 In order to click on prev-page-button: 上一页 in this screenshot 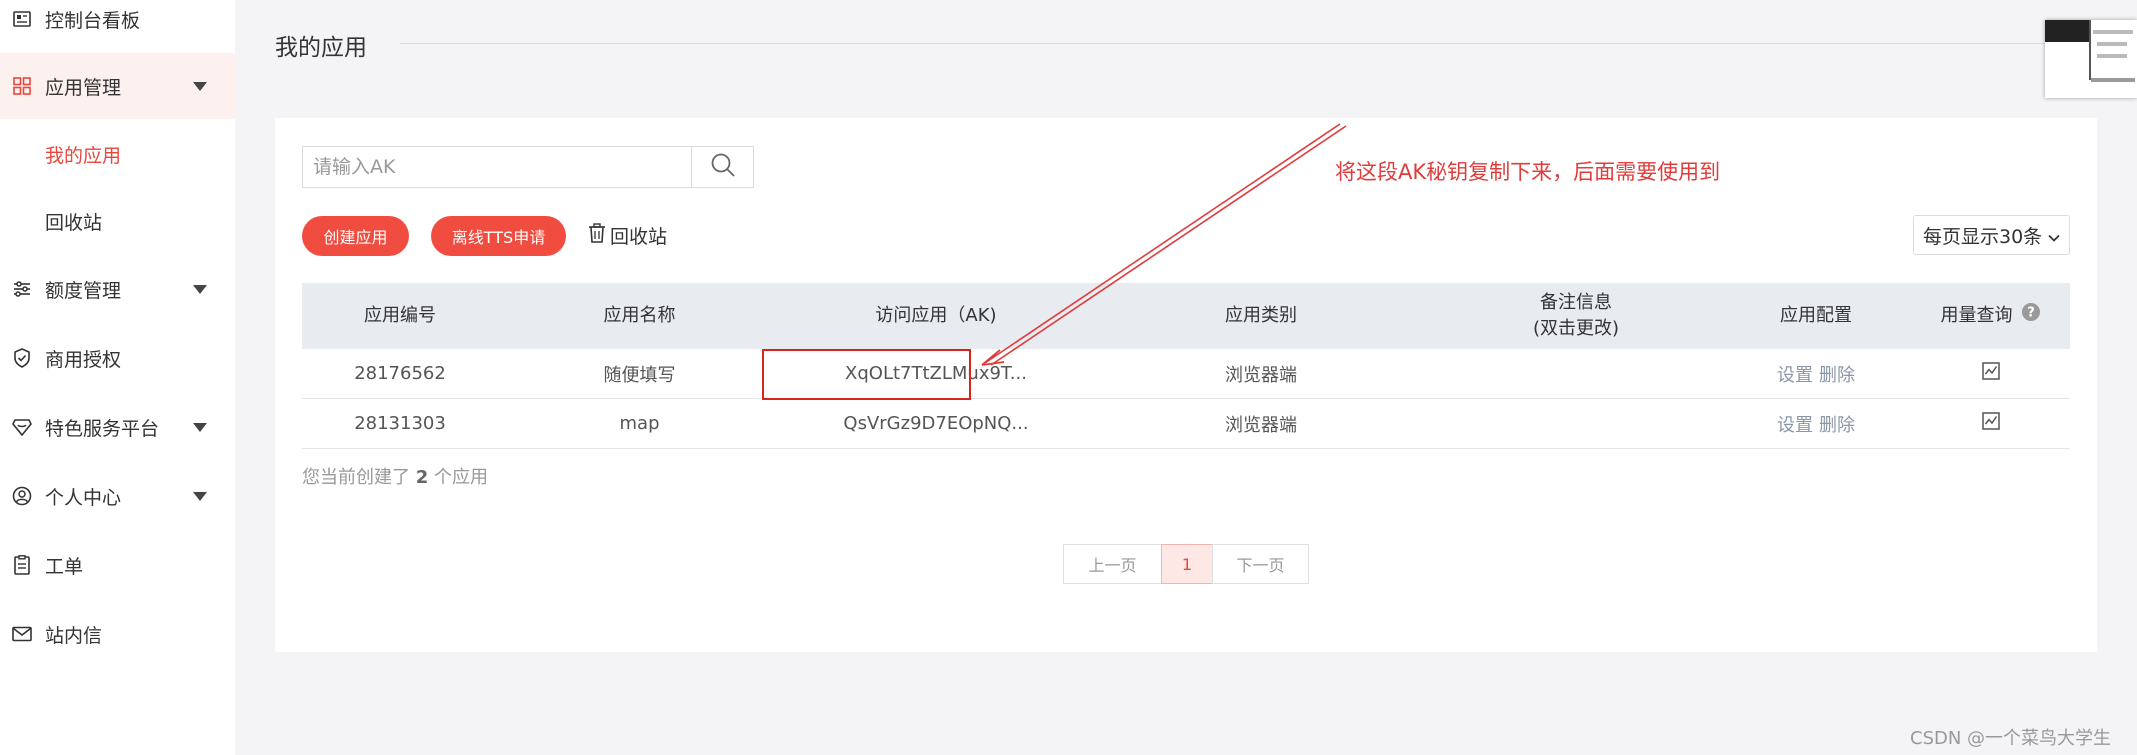, I will do `click(1112, 564)`.